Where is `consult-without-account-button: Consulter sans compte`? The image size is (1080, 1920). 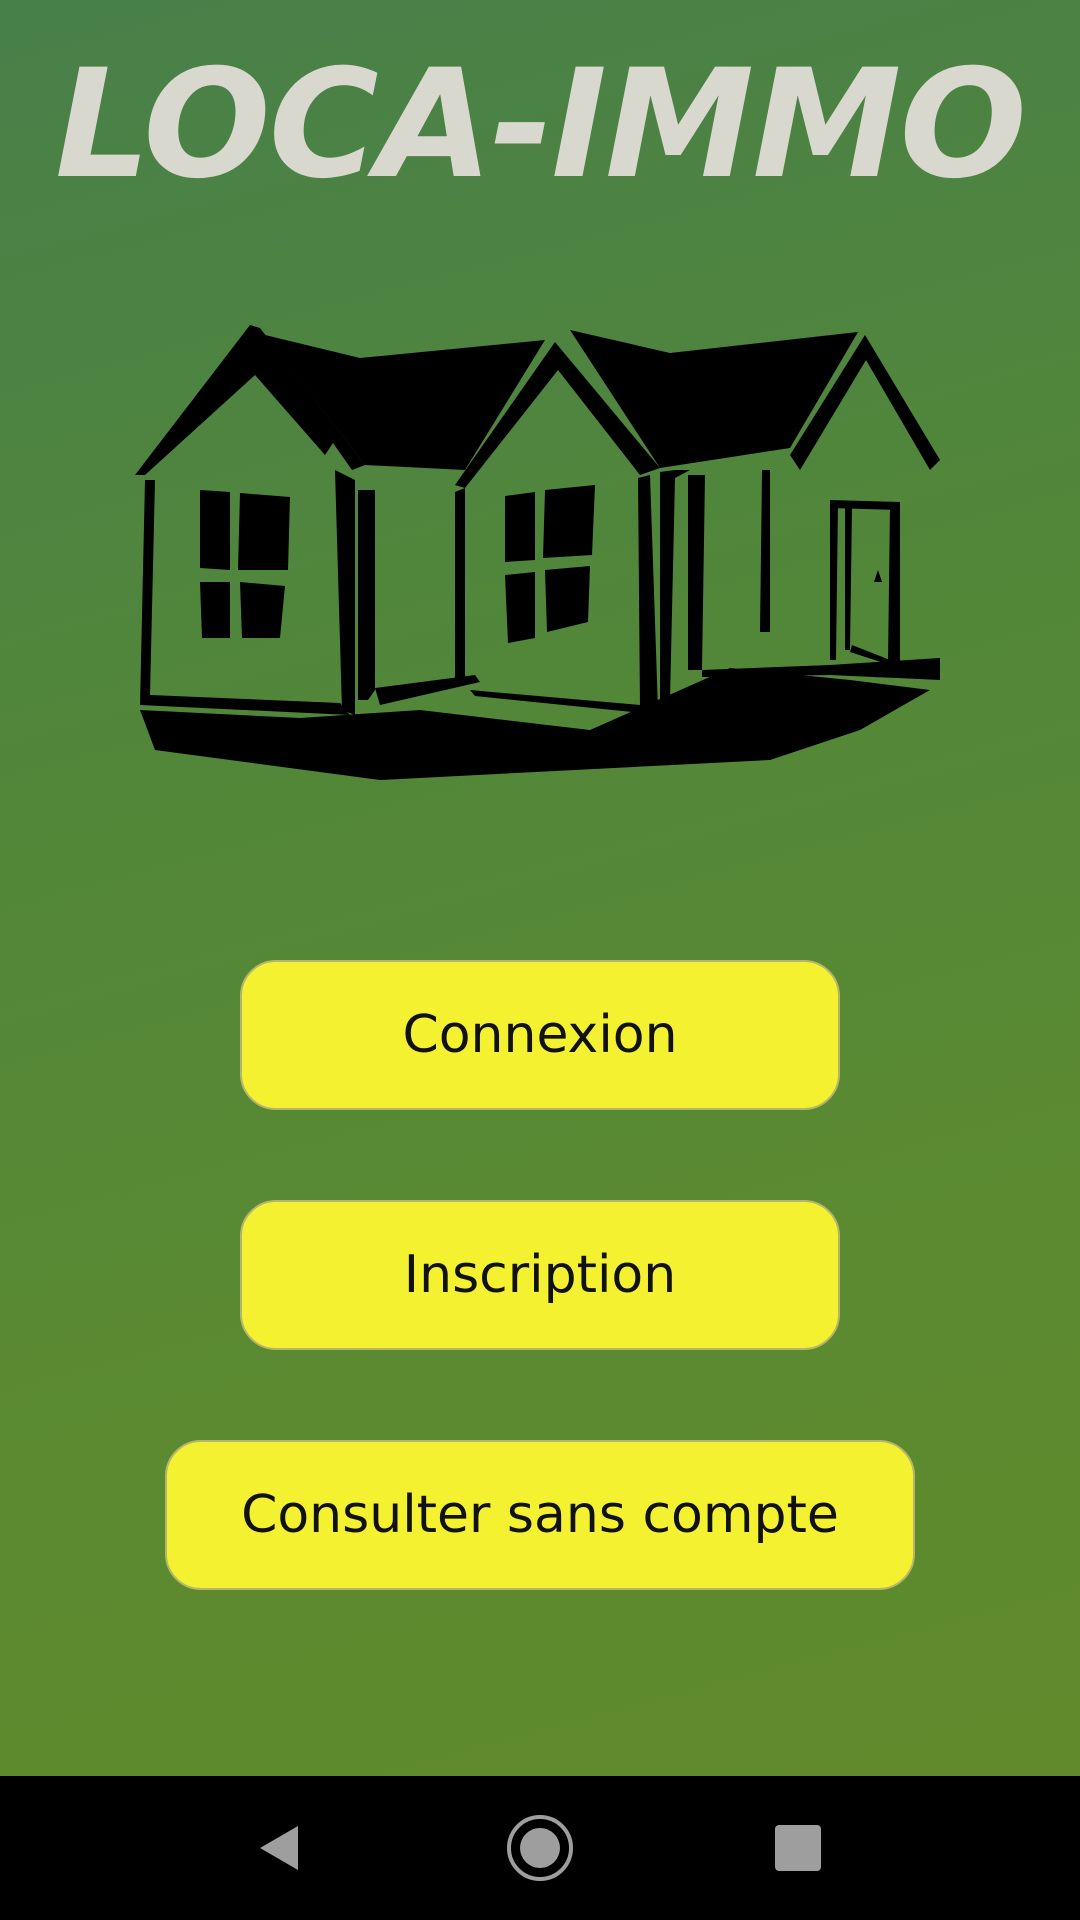 consult-without-account-button: Consulter sans compte is located at coordinates (540, 1515).